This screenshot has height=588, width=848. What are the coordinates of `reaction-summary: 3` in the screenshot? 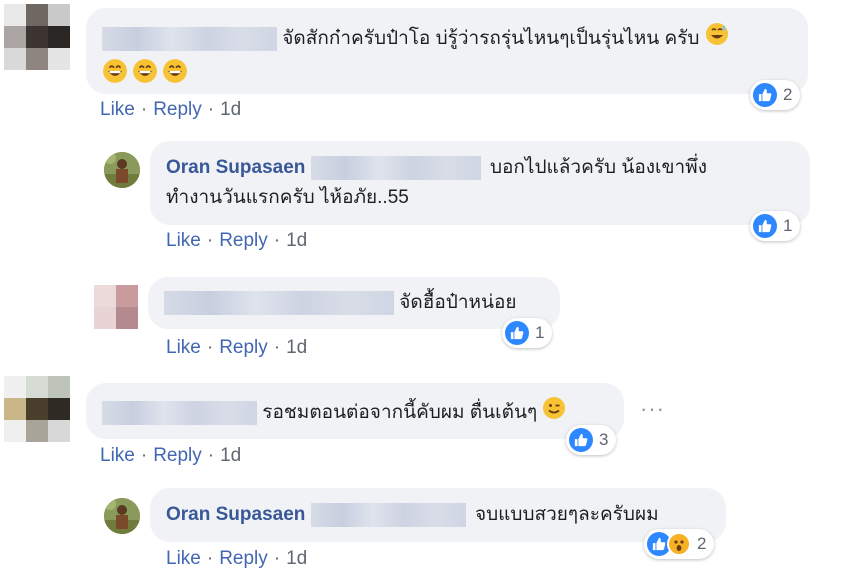 It's located at (591, 440).